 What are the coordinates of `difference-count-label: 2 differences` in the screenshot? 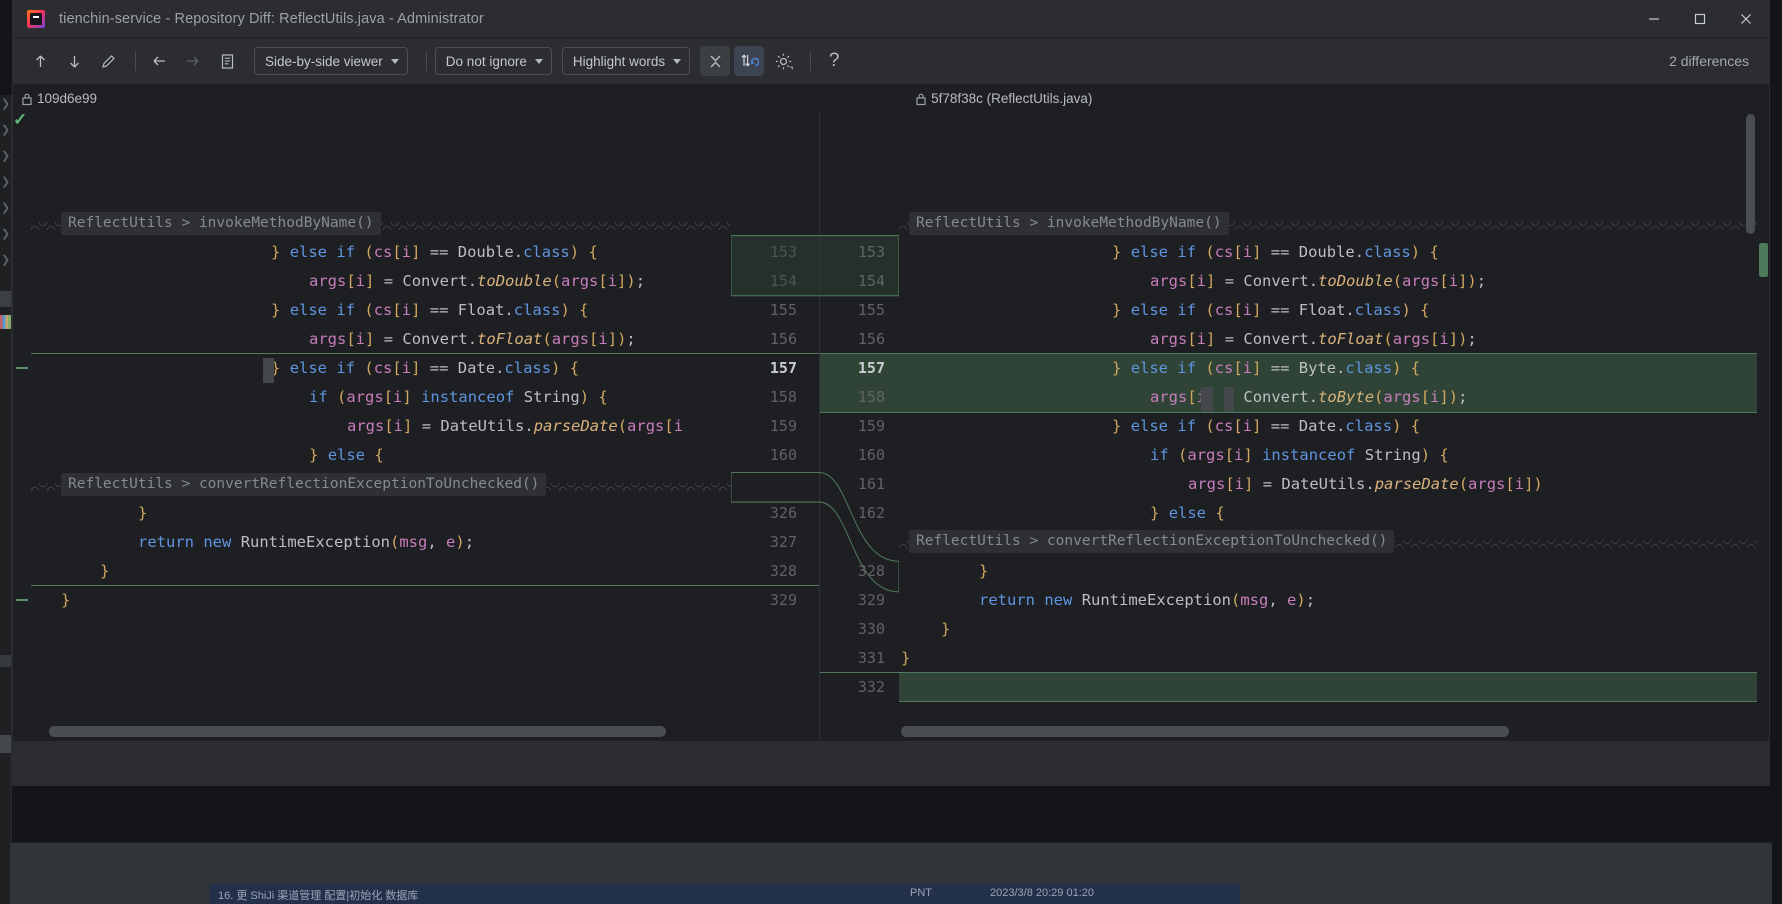 It's located at (1709, 61).